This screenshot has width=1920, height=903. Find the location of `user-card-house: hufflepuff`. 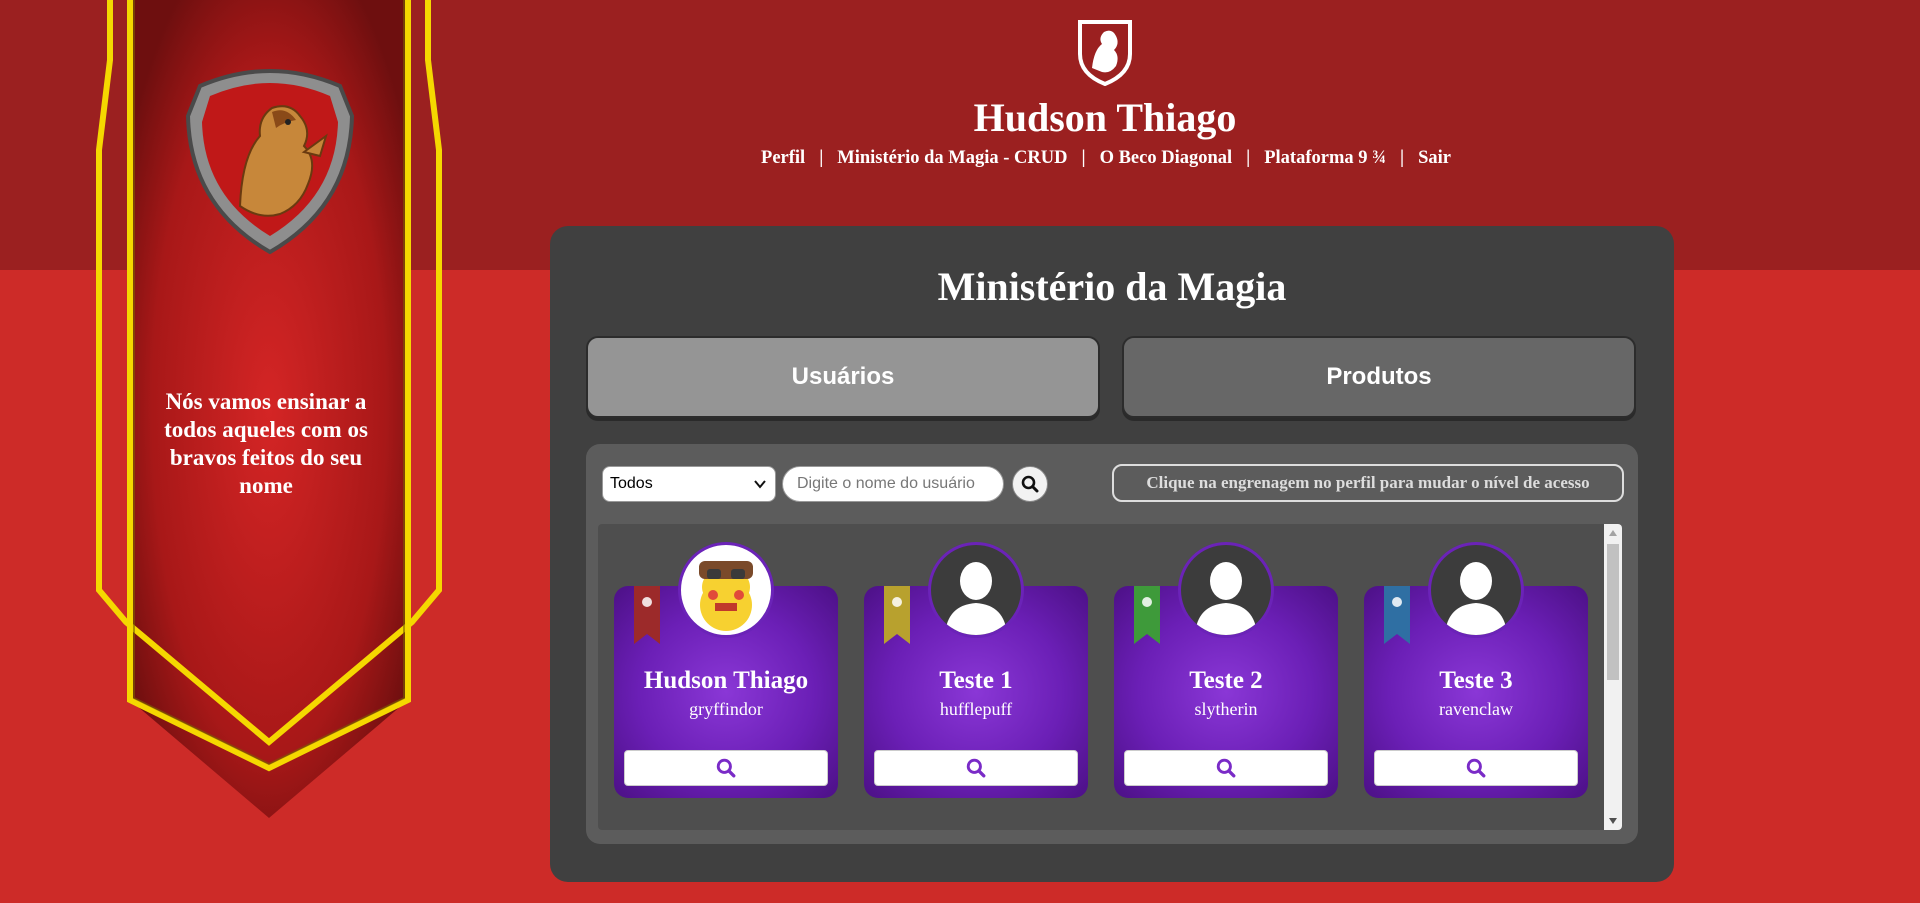

user-card-house: hufflepuff is located at coordinates (976, 709).